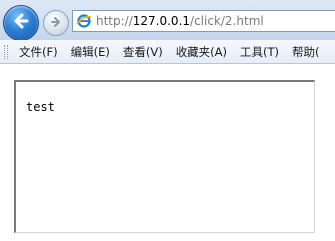 Image resolution: width=335 pixels, height=241 pixels. I want to click on menu-help: 帮助(, so click(306, 52).